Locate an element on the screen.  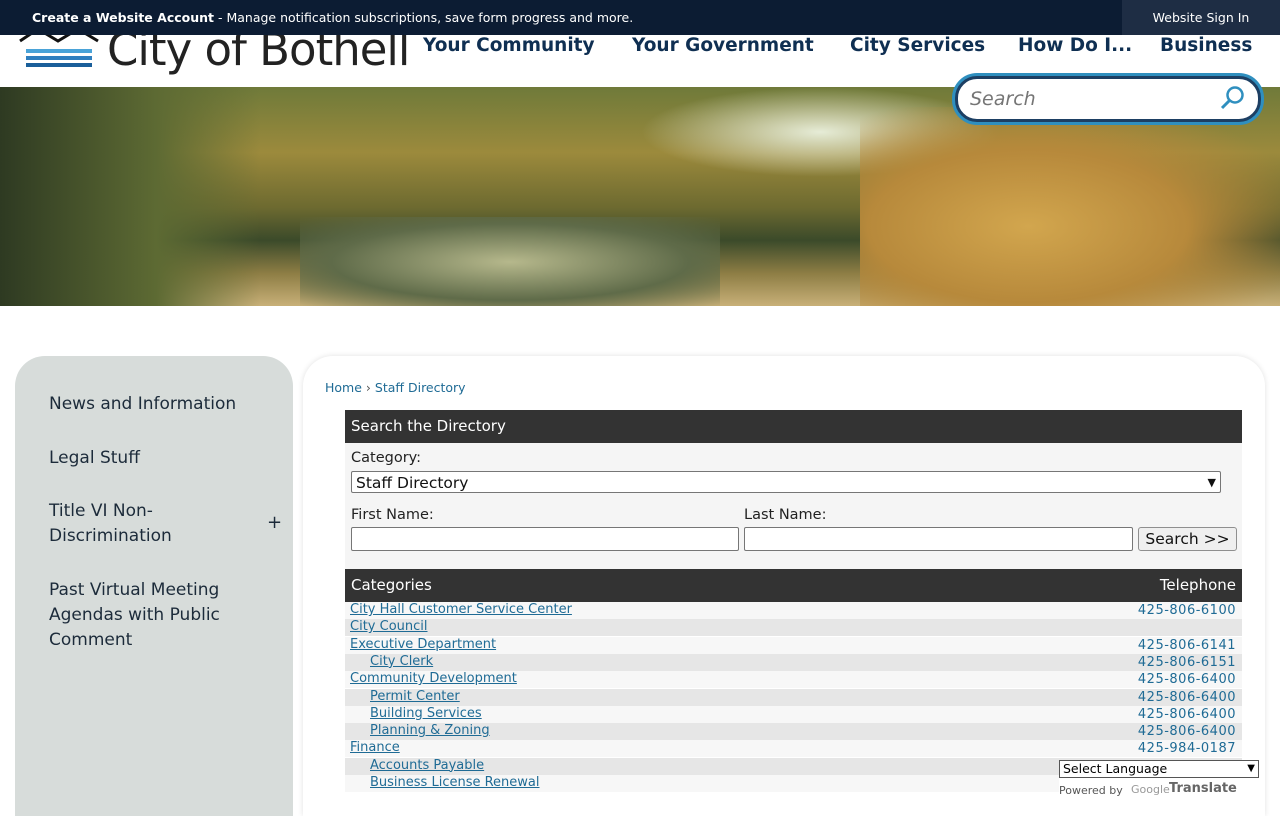
table-row: Finance 425-984-0187 is located at coordinates (793, 749).